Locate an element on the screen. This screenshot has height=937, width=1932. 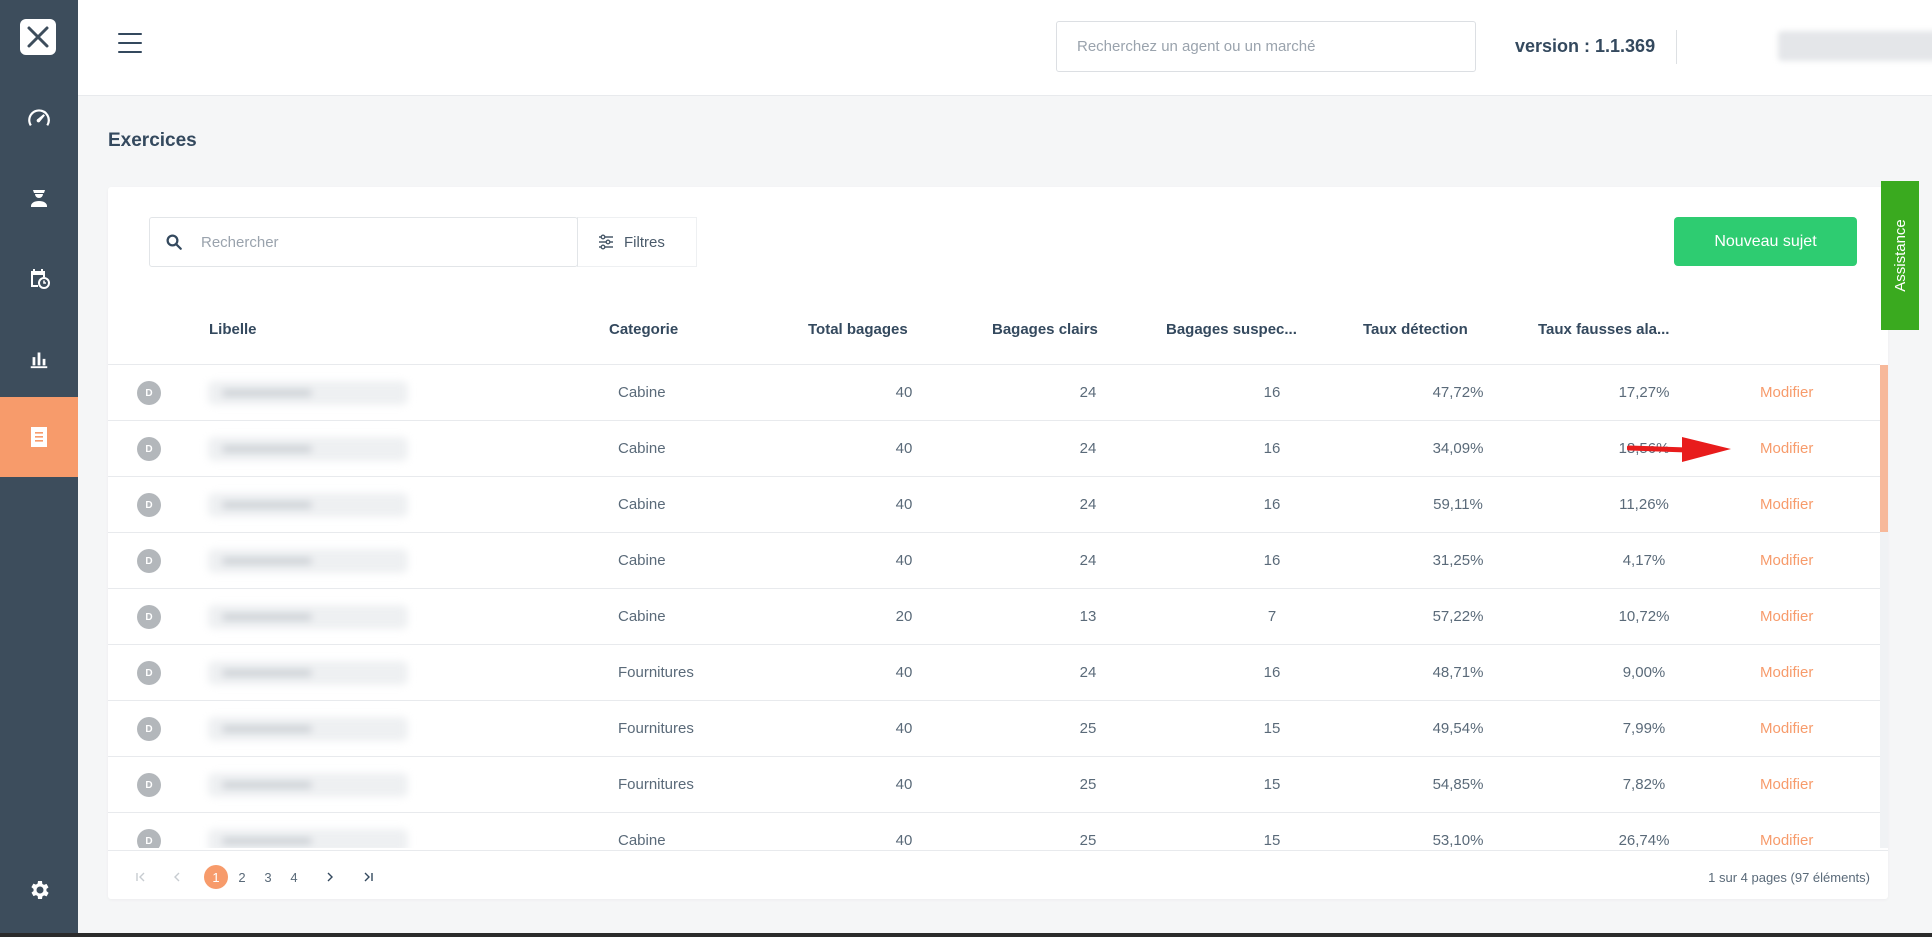
cell-taux-detection: 59,11% is located at coordinates (1458, 504).